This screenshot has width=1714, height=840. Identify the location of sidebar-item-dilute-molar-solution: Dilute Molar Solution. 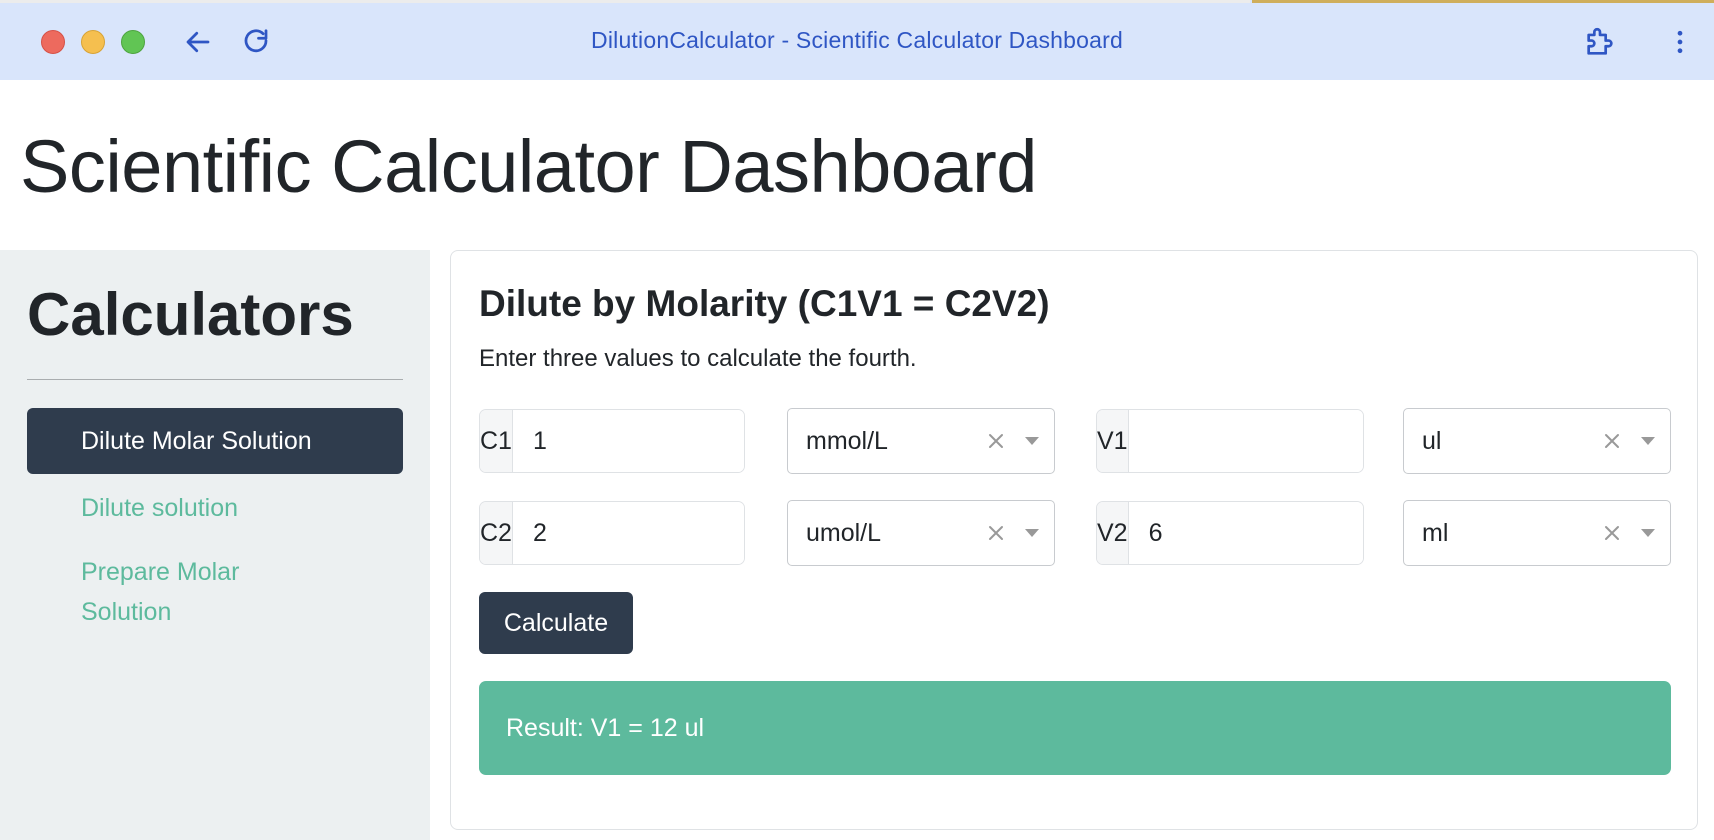
(215, 441).